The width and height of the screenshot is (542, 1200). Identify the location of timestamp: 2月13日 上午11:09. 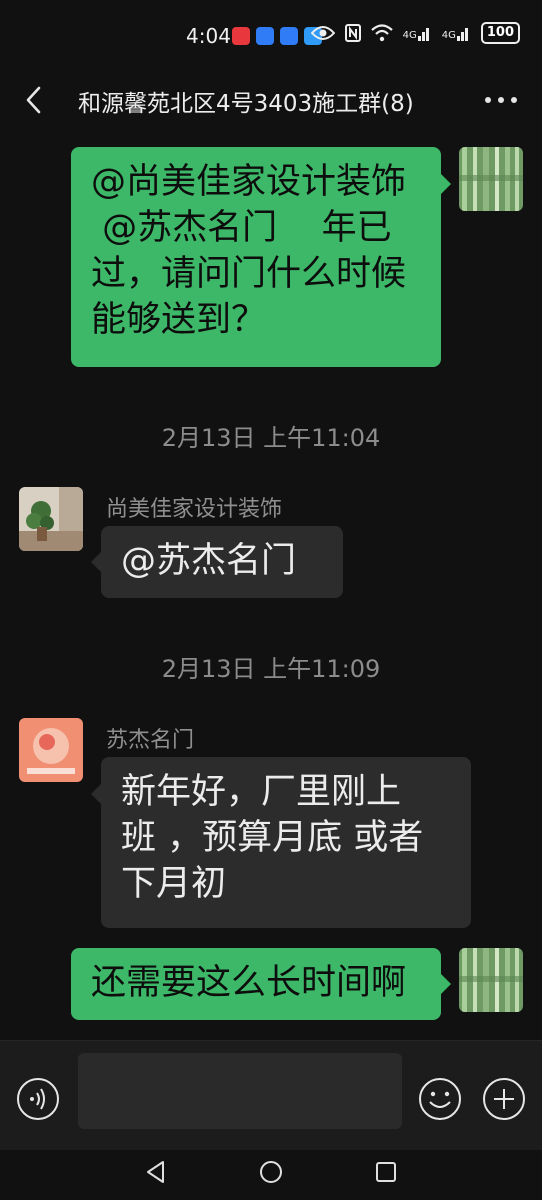
(271, 669).